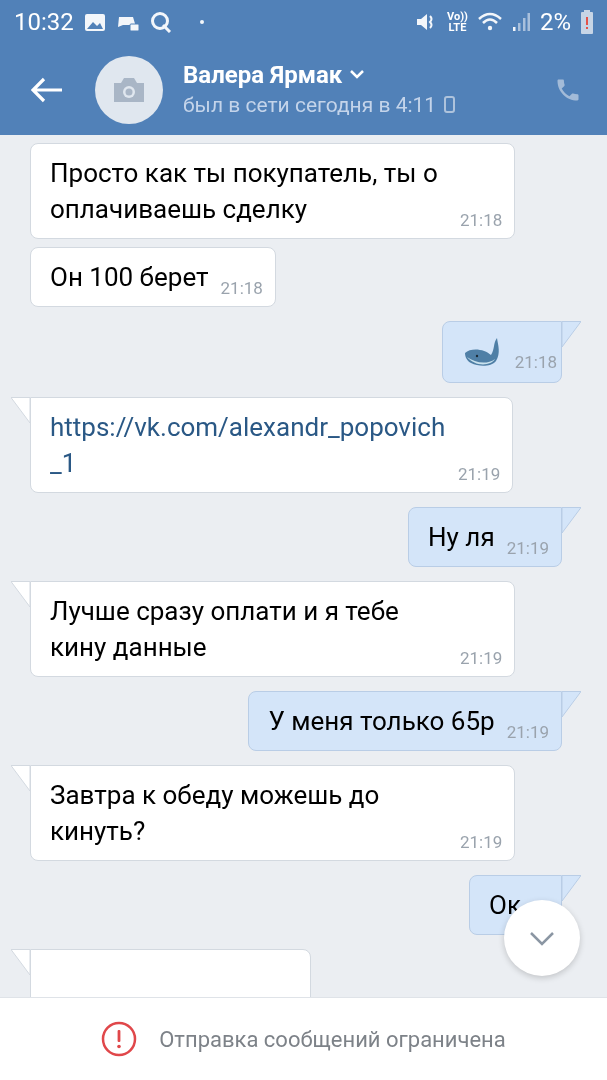  What do you see at coordinates (47, 89) in the screenshot?
I see `back-arrow-icon` at bounding box center [47, 89].